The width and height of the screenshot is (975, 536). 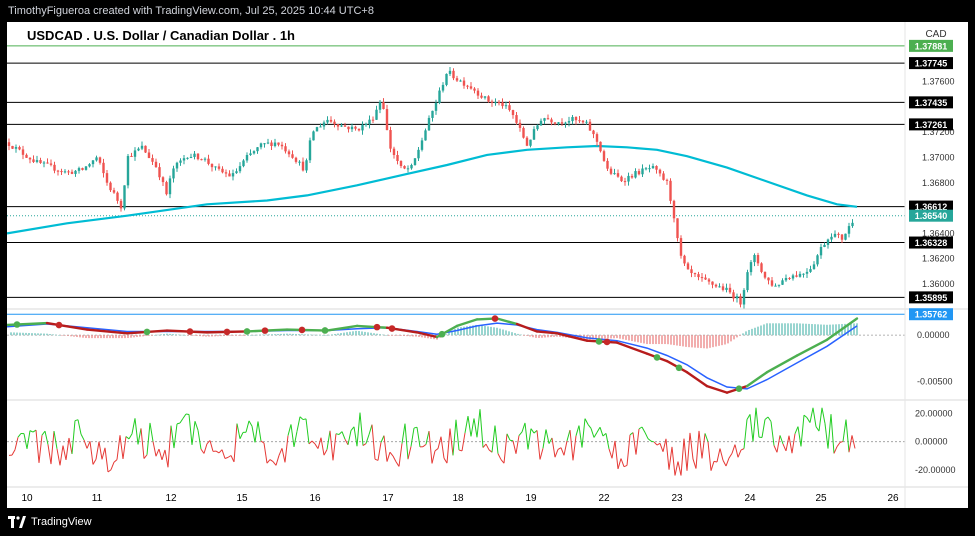 What do you see at coordinates (242, 498) in the screenshot?
I see `time-tick-3: 15` at bounding box center [242, 498].